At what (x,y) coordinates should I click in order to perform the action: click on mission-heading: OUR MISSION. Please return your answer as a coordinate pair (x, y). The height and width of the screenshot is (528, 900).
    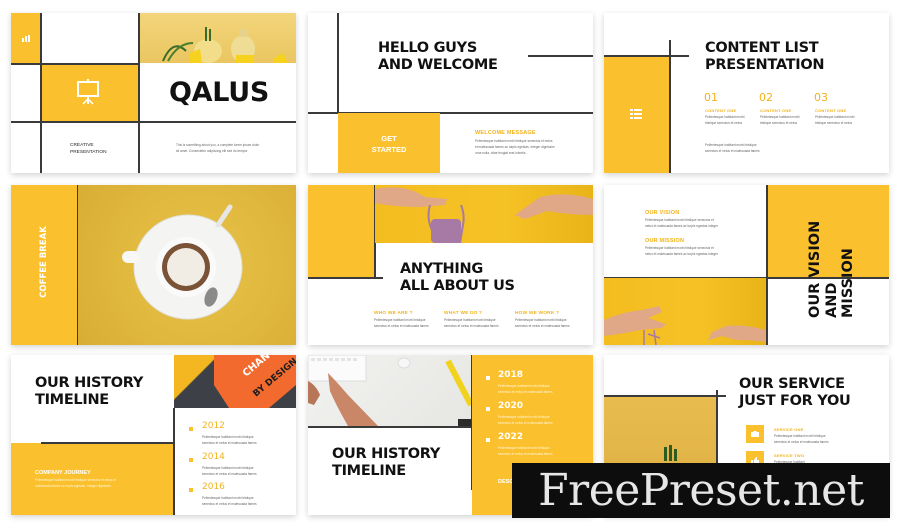
    Looking at the image, I should click on (665, 241).